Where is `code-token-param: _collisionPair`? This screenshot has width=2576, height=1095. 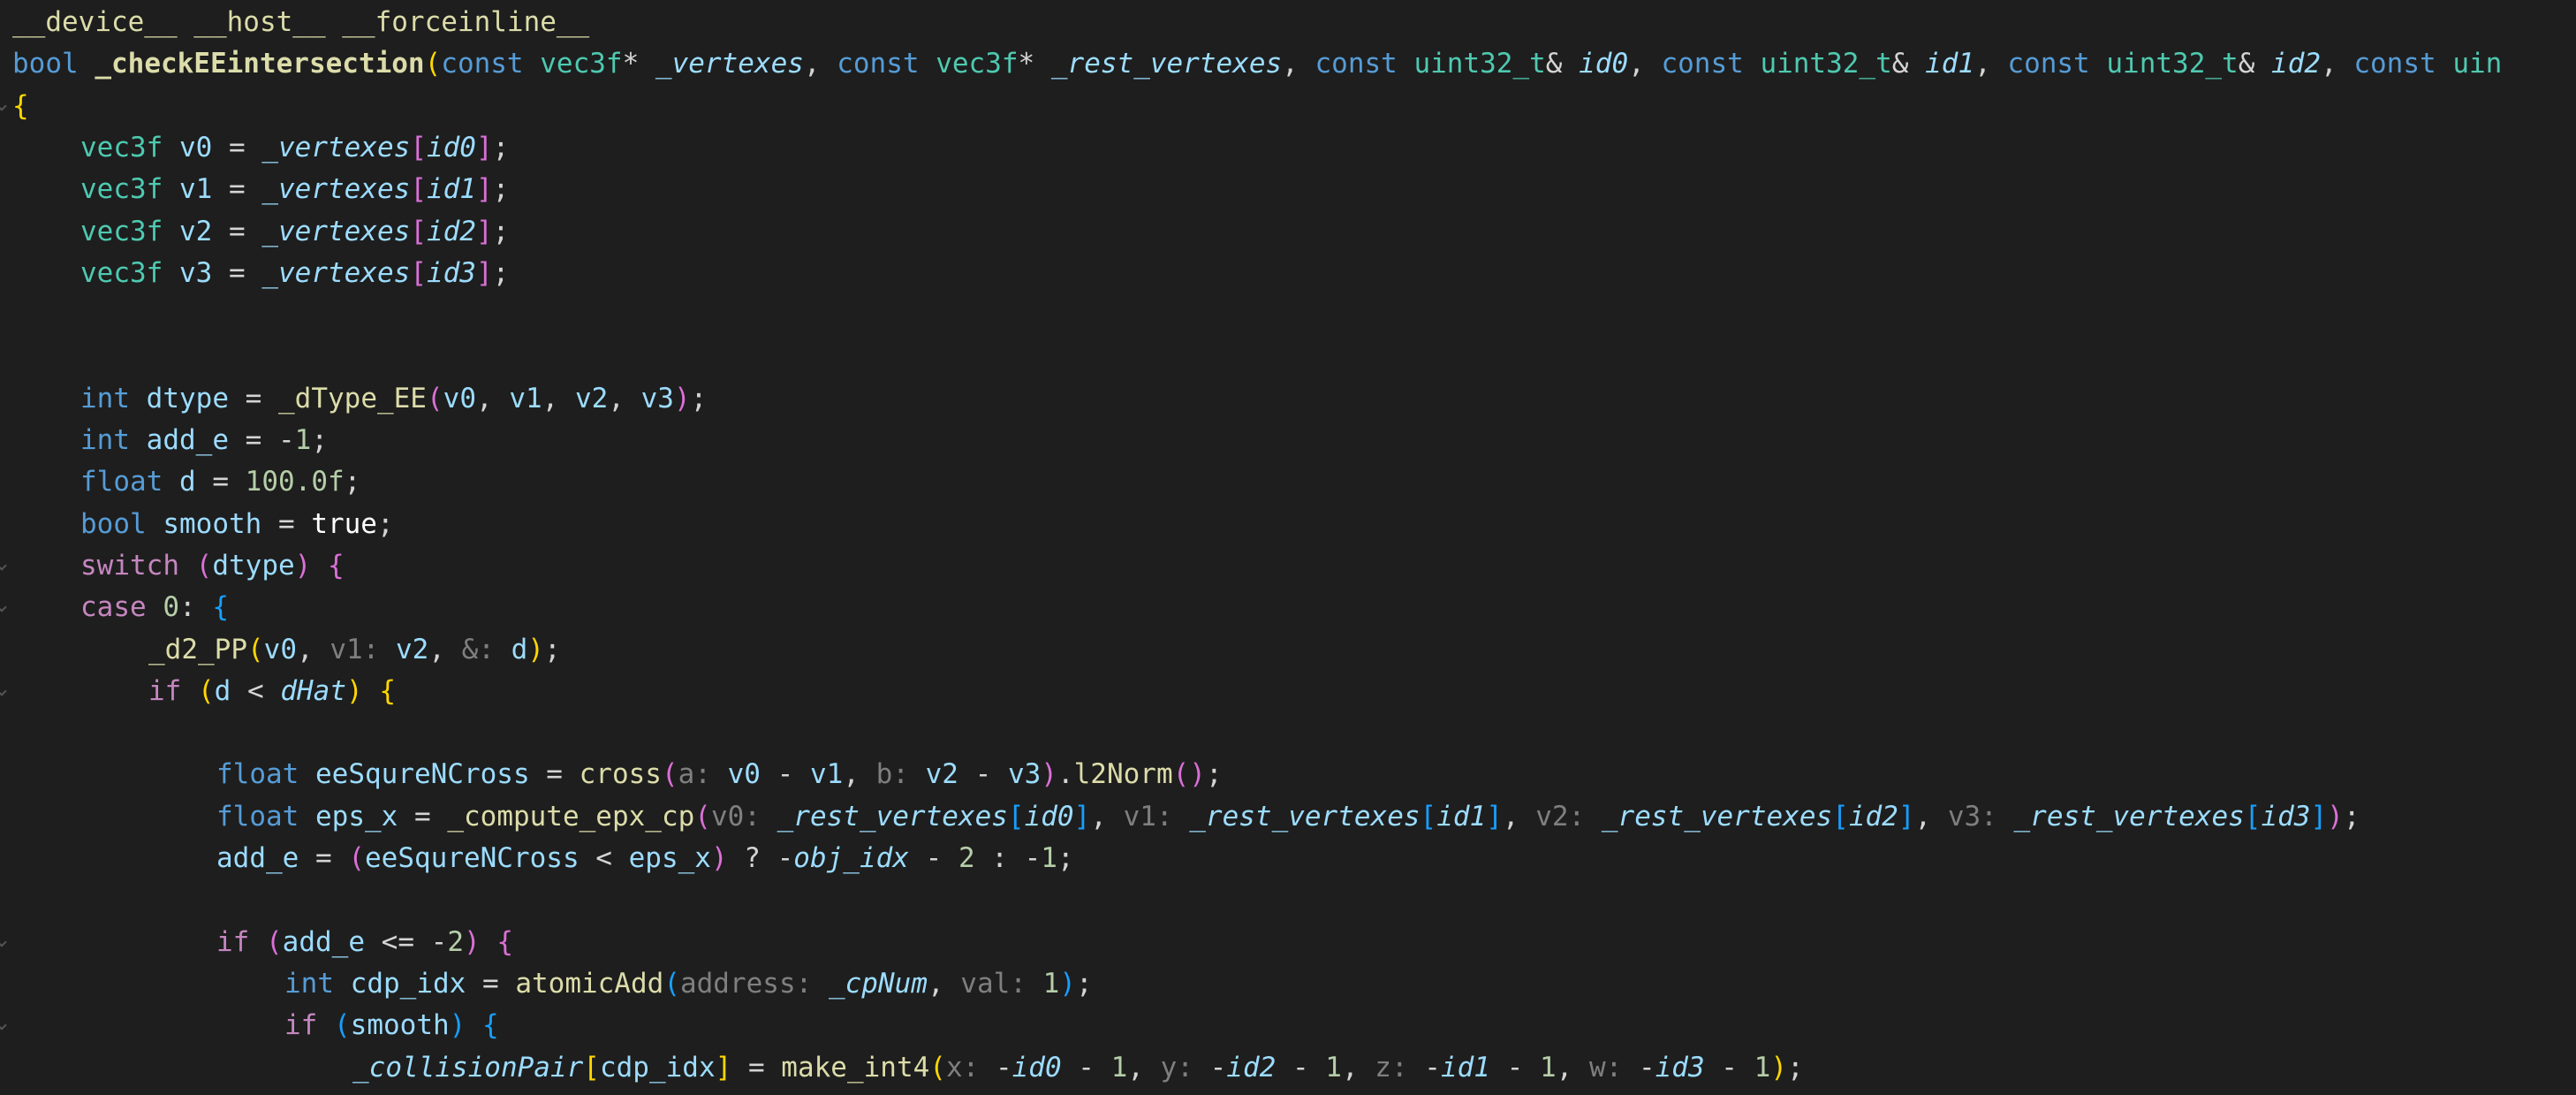 code-token-param: _collisionPair is located at coordinates (468, 1067).